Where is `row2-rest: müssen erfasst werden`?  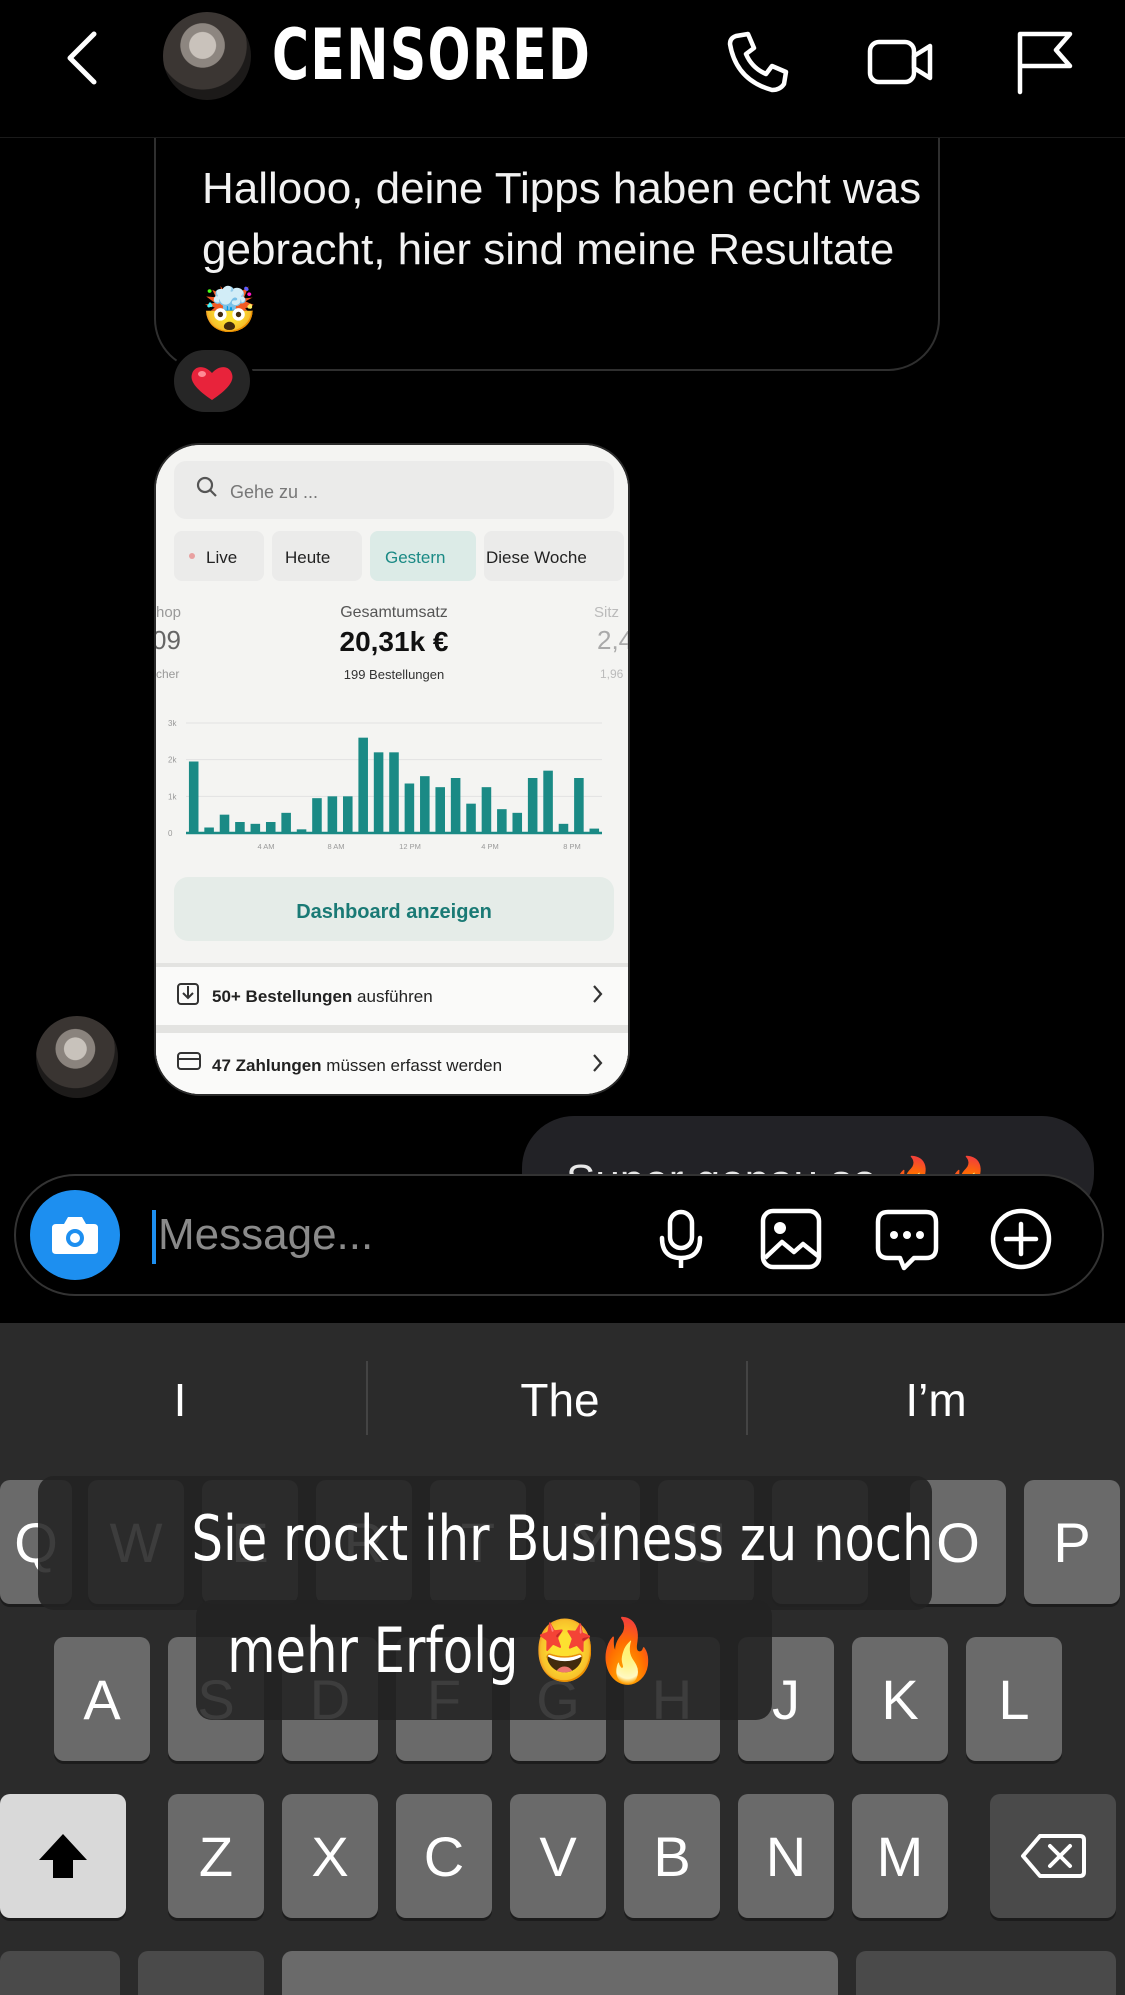 row2-rest: müssen erfasst werden is located at coordinates (412, 1065).